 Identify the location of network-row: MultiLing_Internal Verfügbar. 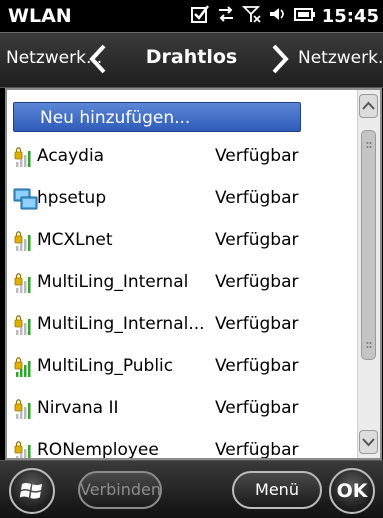
(182, 283).